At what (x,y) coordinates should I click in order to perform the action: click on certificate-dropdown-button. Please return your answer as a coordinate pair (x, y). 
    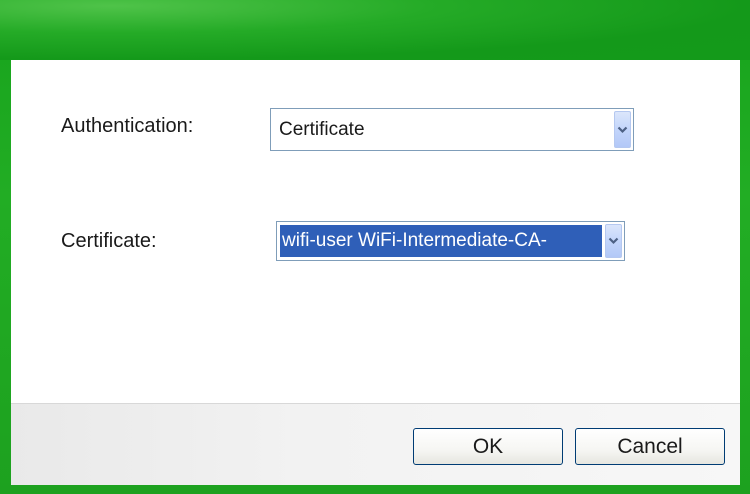
    Looking at the image, I should click on (613, 241).